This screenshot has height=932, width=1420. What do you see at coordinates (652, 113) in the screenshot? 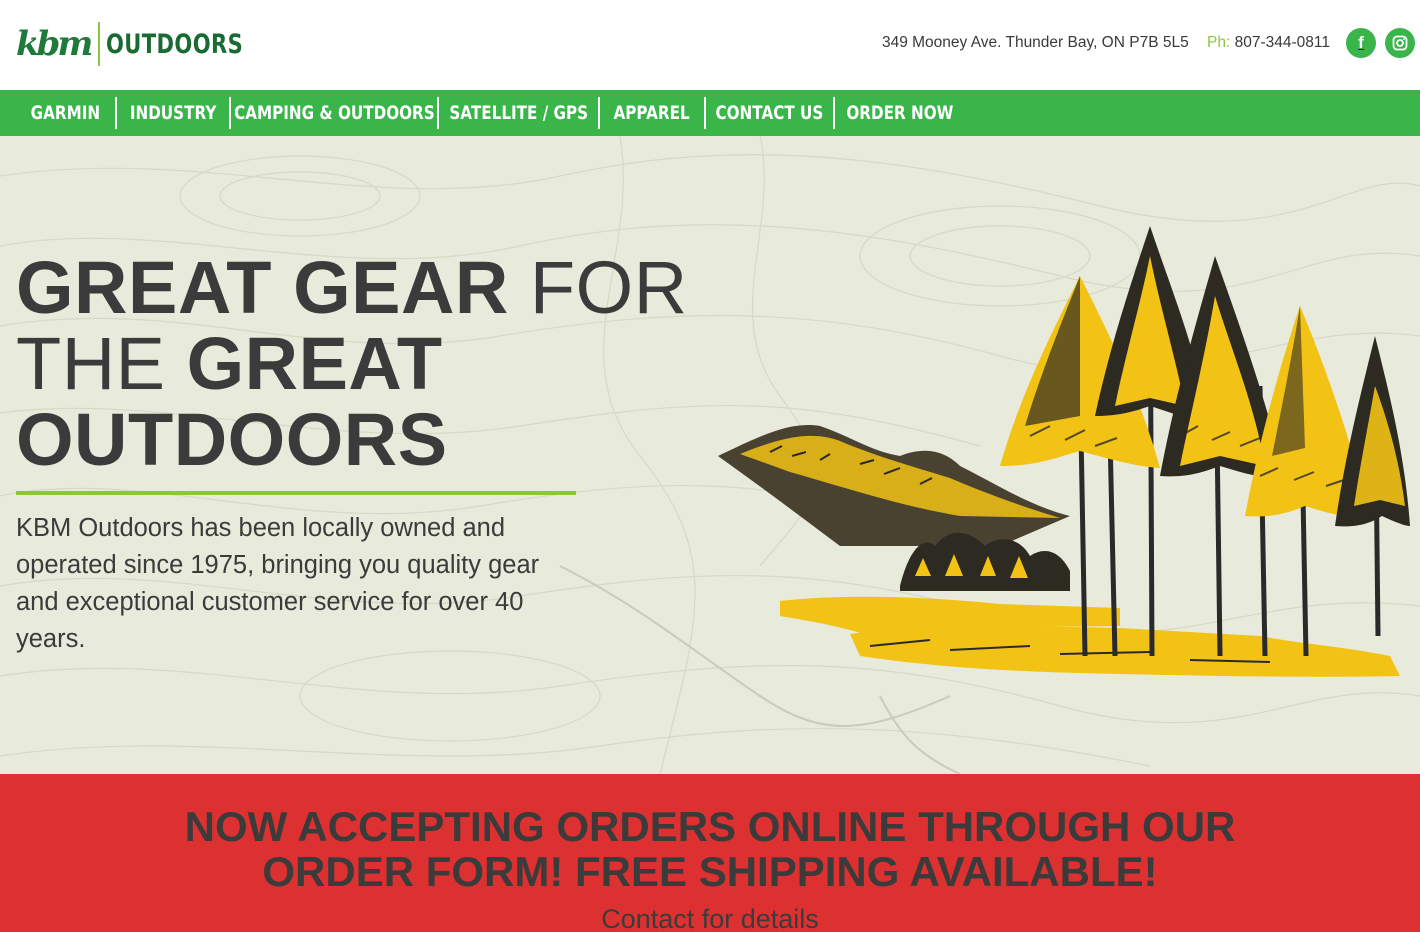
I see `nav-item-apparel: APPAREL` at bounding box center [652, 113].